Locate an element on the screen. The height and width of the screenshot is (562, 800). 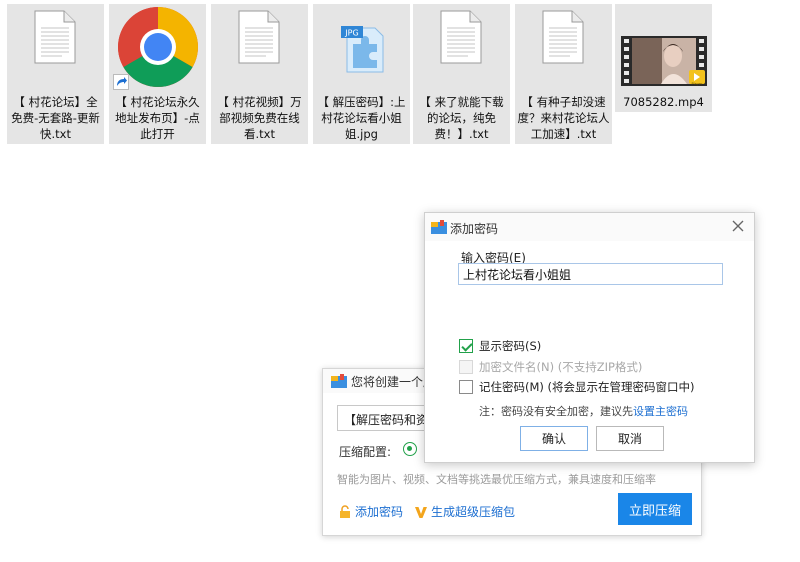
security-note-text: 注：密码没有安全加密，建议先 is located at coordinates (556, 411).